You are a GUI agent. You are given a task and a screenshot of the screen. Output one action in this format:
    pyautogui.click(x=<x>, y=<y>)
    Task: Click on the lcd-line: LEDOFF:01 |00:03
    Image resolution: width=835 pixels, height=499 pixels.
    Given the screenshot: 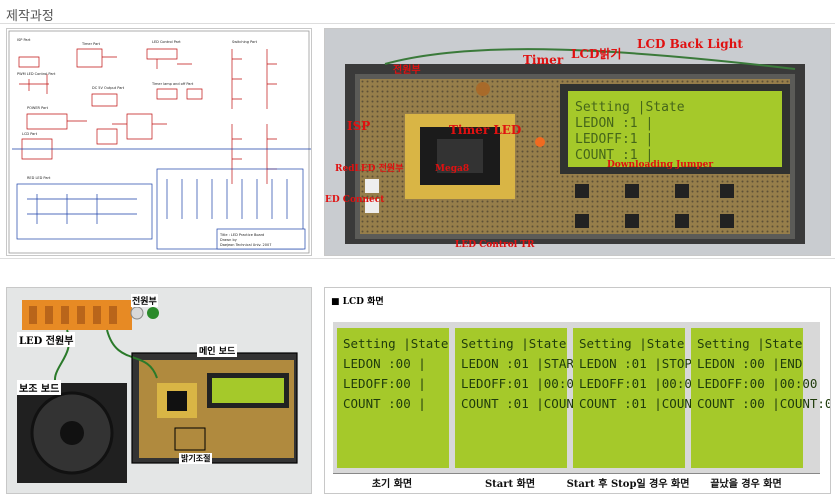 What is the action you would take?
    pyautogui.click(x=521, y=383)
    